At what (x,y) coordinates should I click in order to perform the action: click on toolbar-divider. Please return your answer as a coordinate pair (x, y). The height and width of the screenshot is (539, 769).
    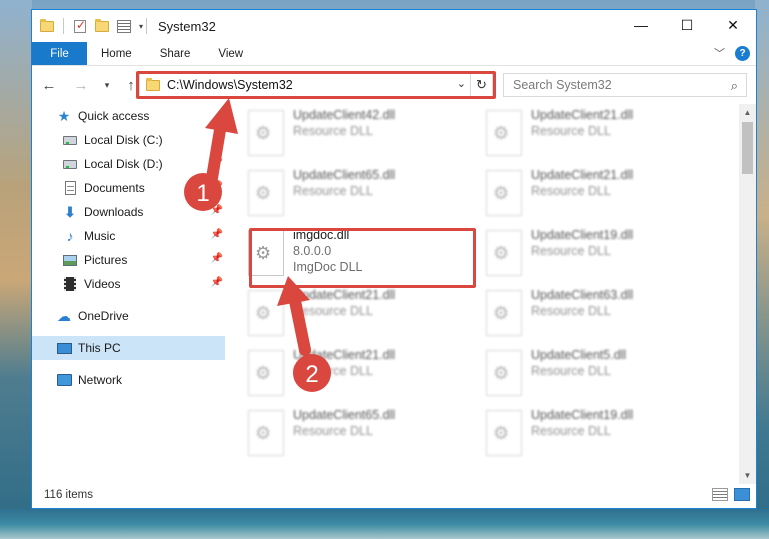
    Looking at the image, I should click on (63, 26).